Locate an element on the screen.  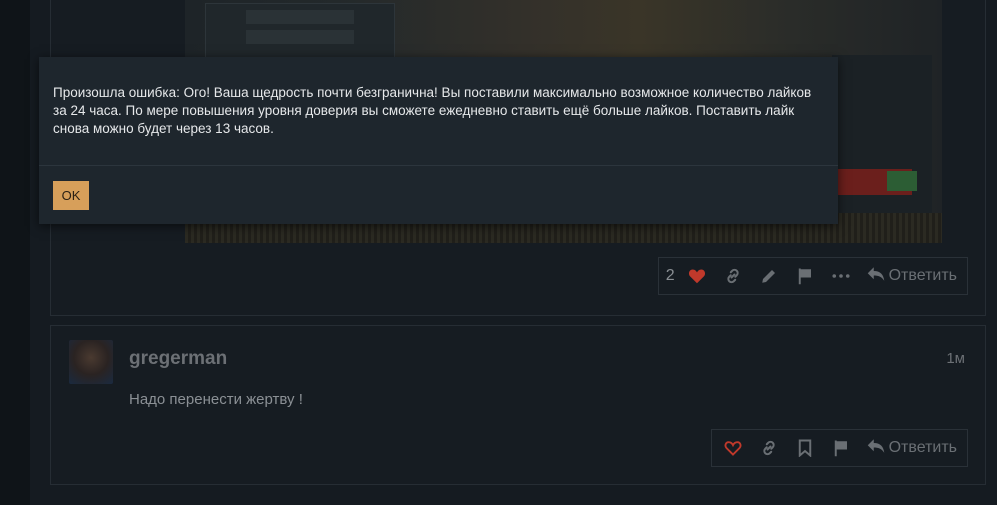
image-panel-right is located at coordinates (882, 140).